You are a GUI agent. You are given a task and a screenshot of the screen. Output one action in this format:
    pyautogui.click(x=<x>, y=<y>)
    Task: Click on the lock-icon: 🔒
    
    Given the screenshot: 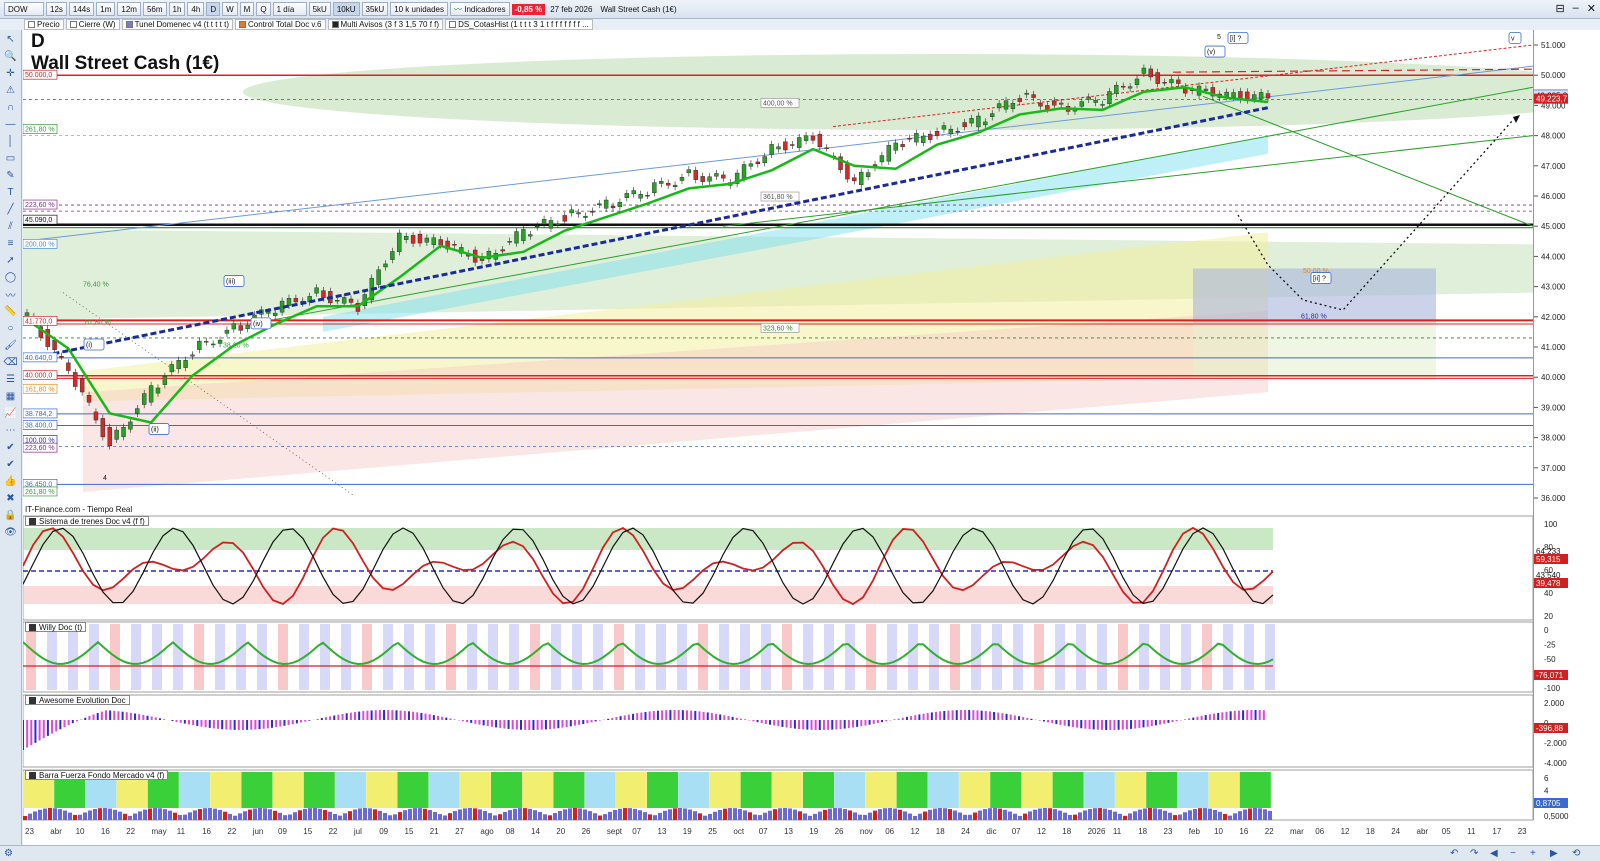 What is the action you would take?
    pyautogui.click(x=11, y=515)
    